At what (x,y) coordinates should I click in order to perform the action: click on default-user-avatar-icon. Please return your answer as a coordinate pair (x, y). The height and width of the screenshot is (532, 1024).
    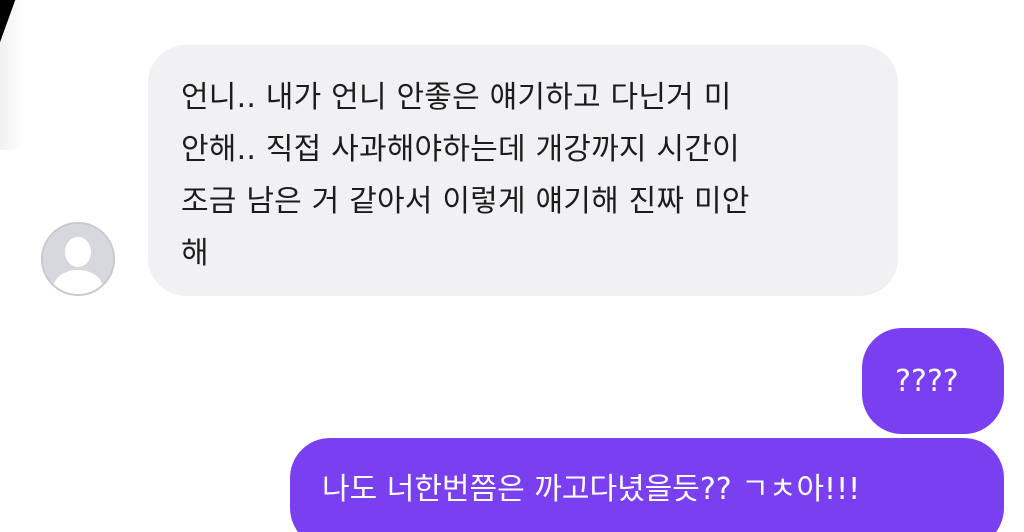
    Looking at the image, I should click on (78, 259).